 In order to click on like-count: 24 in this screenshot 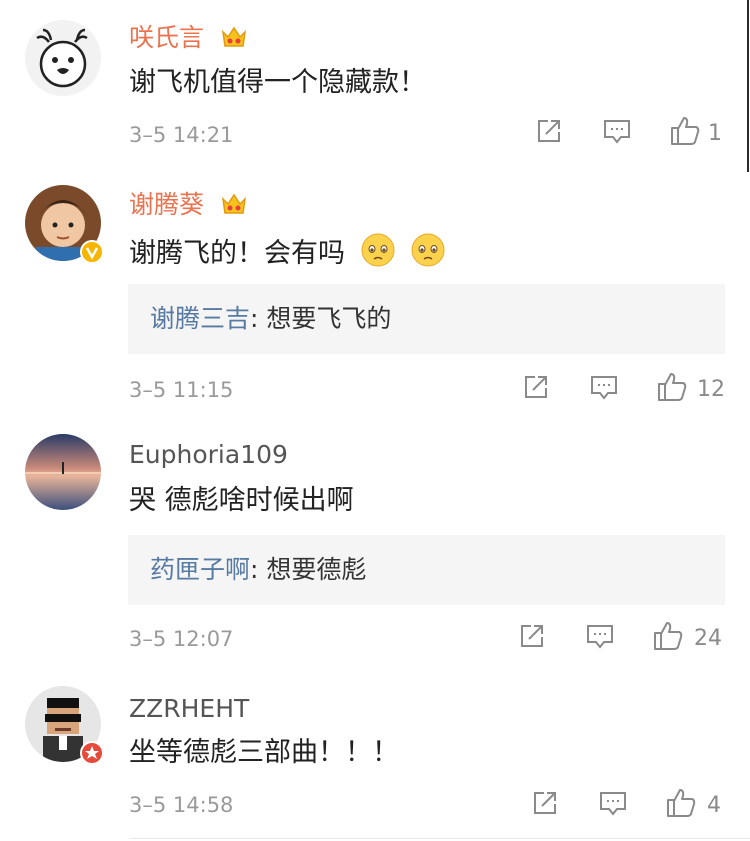, I will do `click(708, 638)`.